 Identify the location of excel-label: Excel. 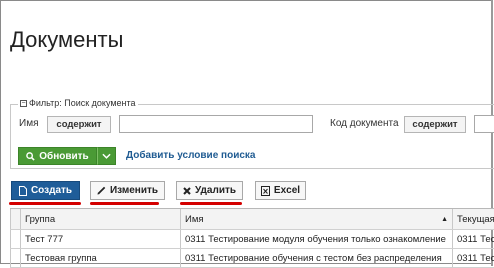
(287, 190).